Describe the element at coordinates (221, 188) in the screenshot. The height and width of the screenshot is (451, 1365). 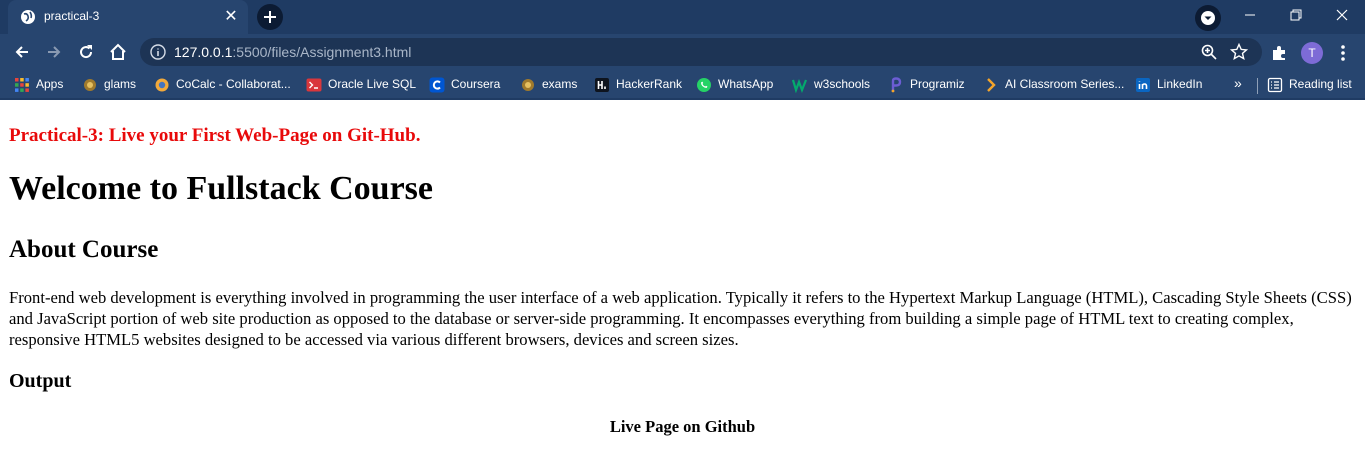
I see `page-title: Welcome to Fullstack Course` at that location.